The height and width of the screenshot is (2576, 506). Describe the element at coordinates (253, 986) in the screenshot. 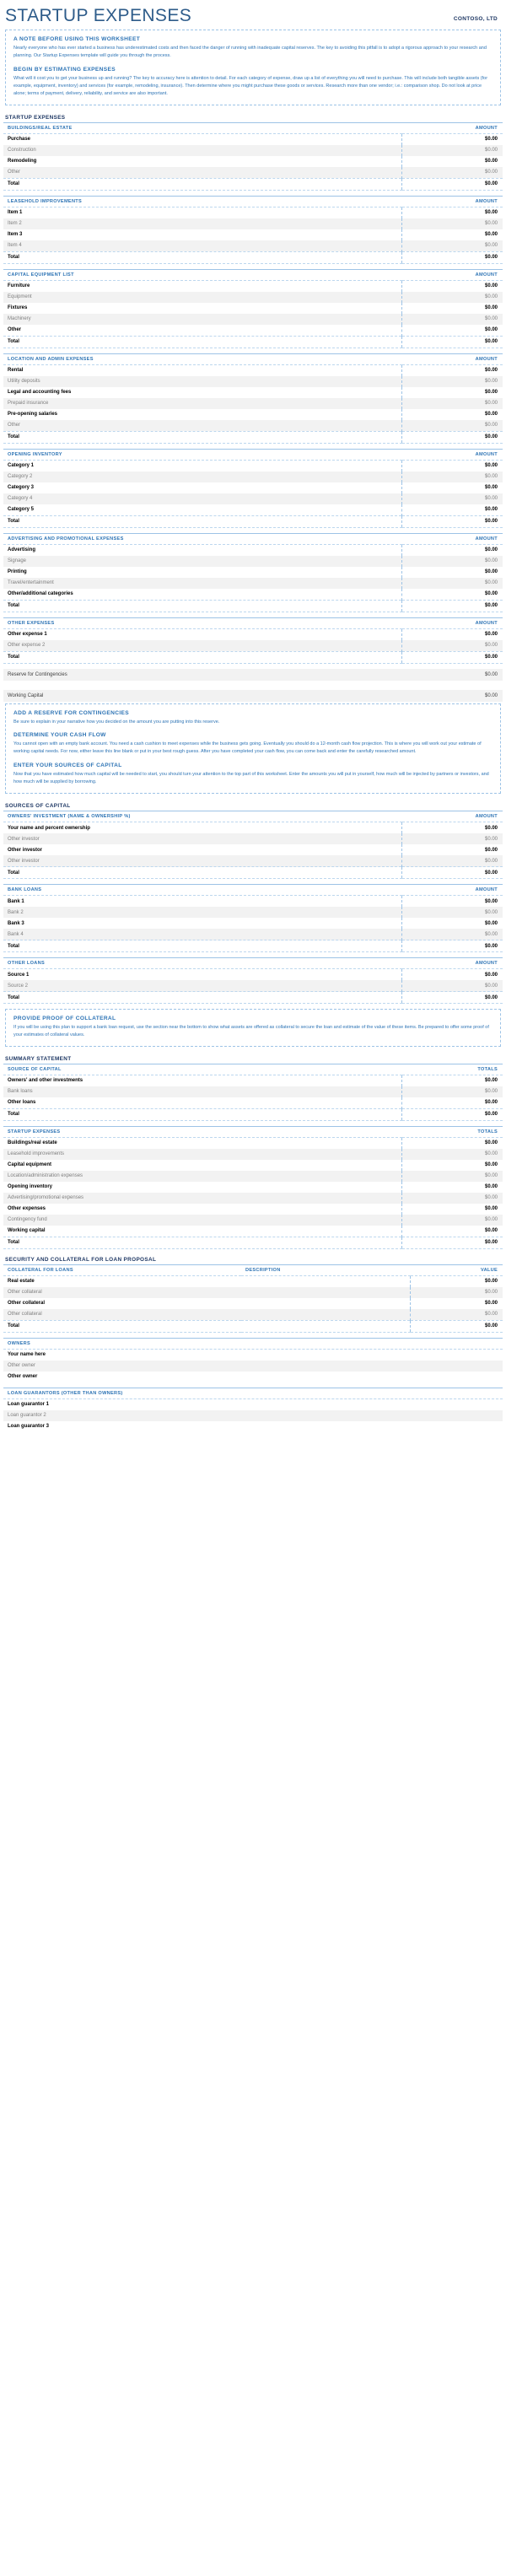

I see `table-row: Source 2 $0.00` at that location.